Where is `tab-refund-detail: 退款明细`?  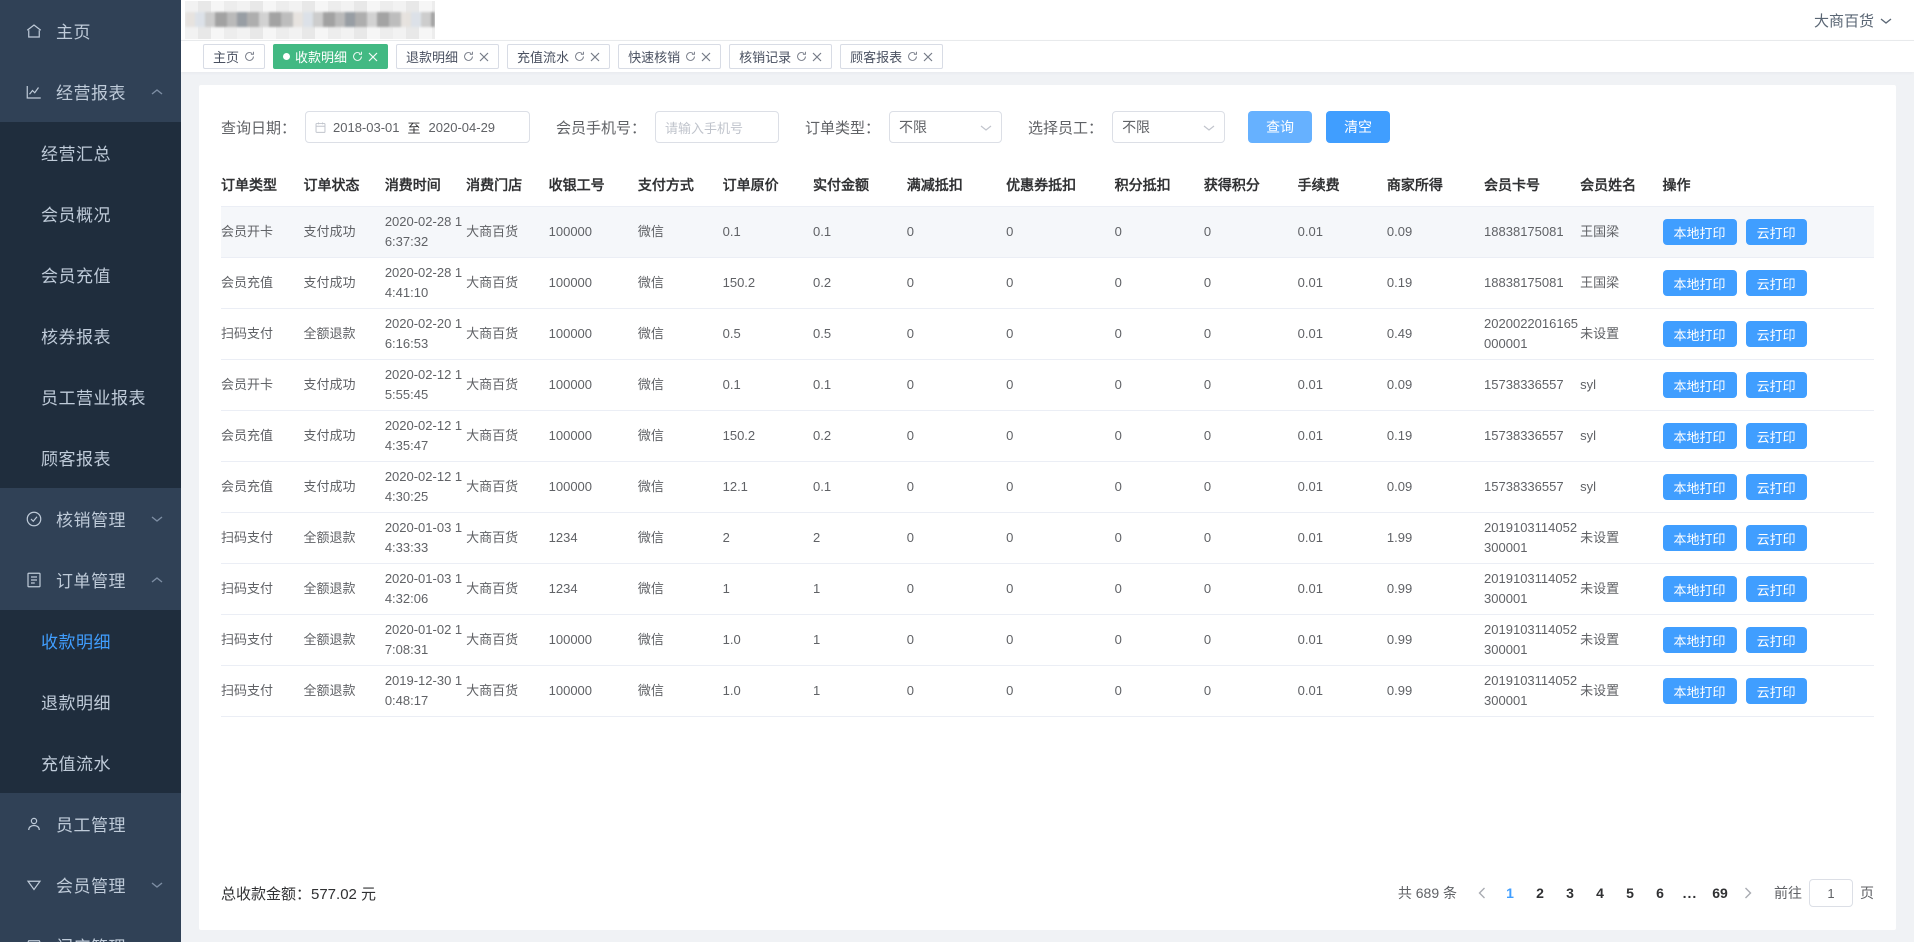
tab-refund-detail: 退款明细 is located at coordinates (448, 56).